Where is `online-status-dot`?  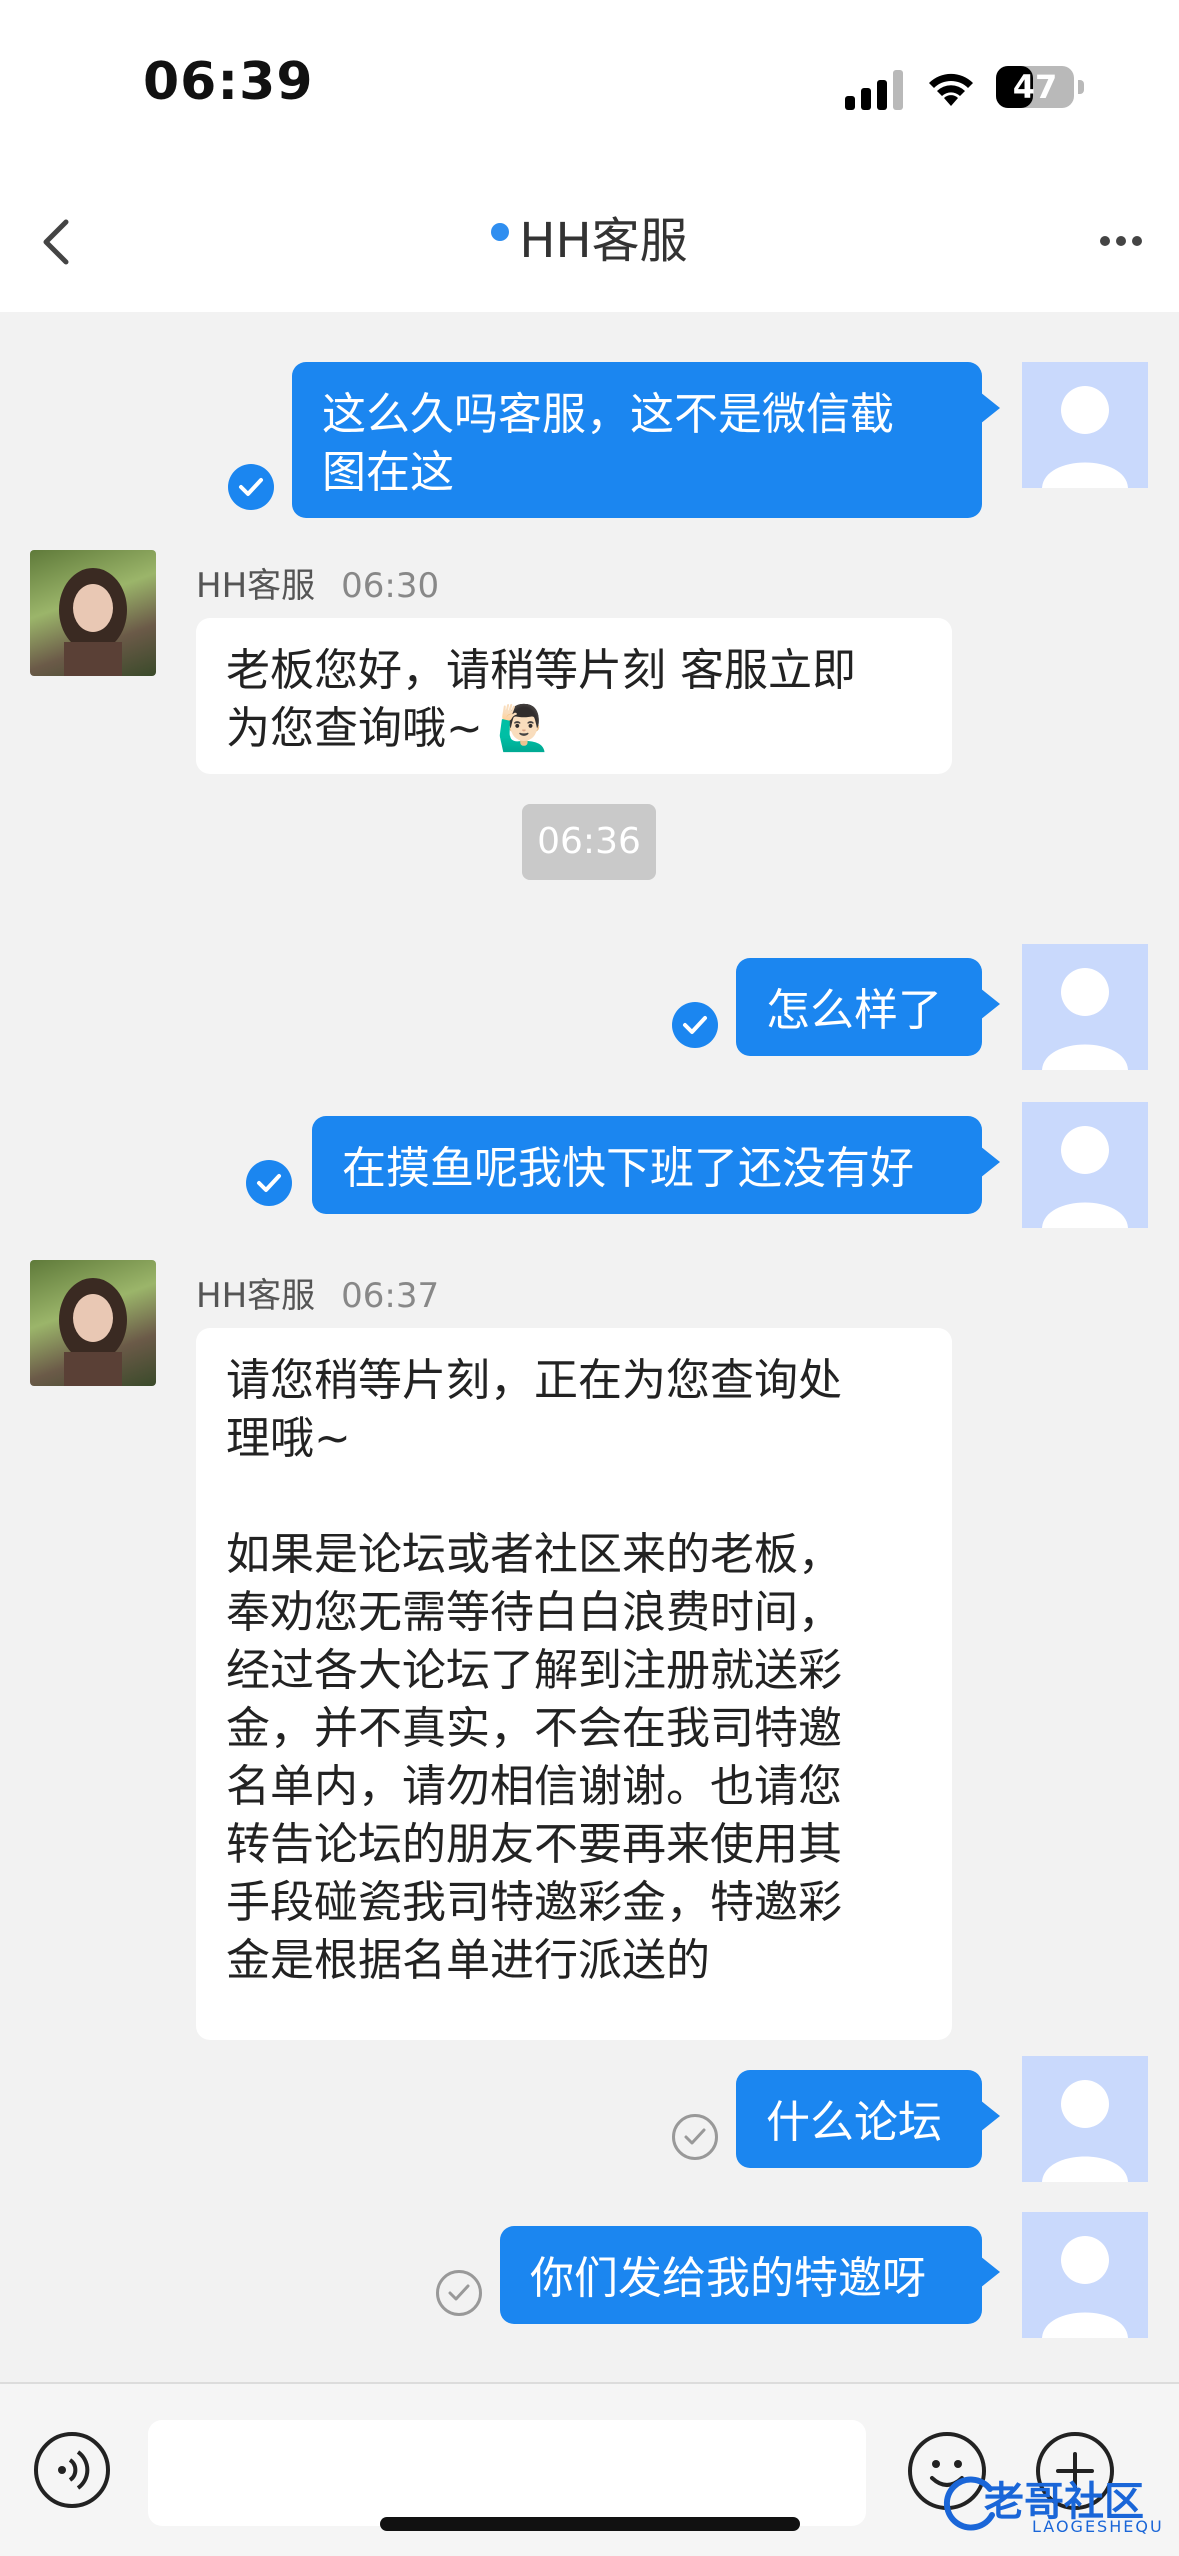 online-status-dot is located at coordinates (500, 232).